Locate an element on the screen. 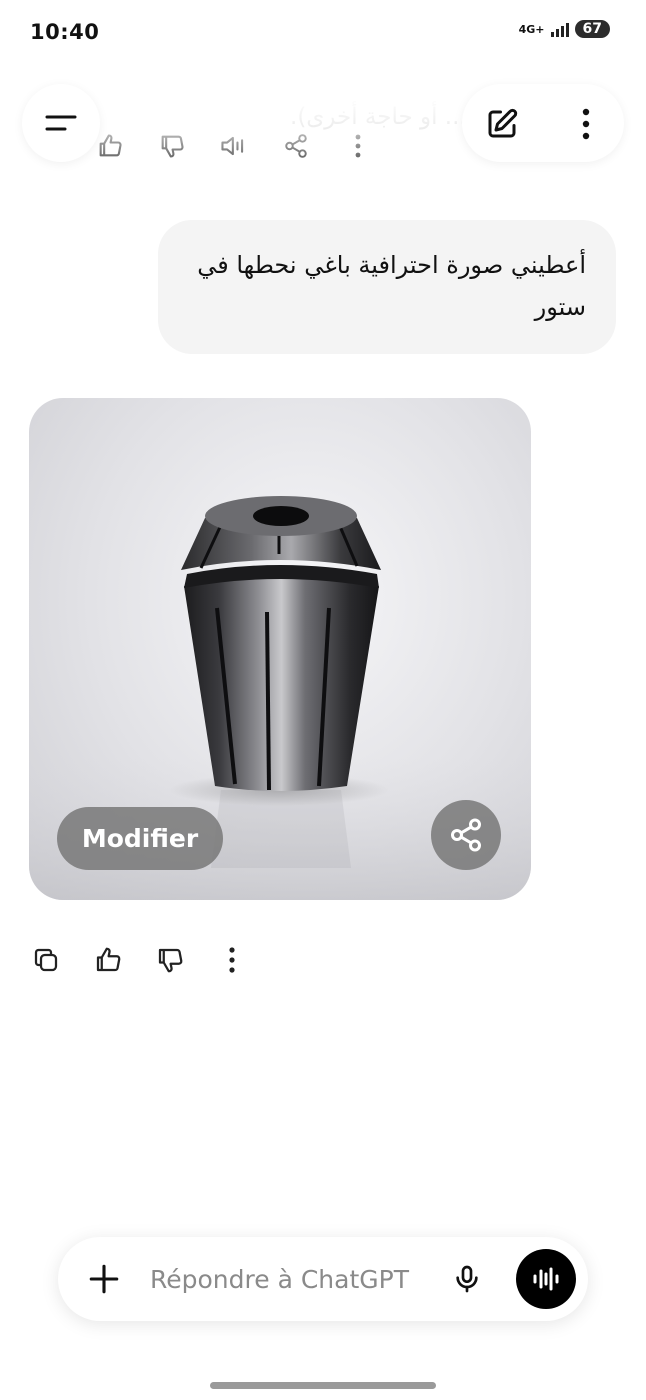 This screenshot has width=646, height=1400. dictation-button is located at coordinates (467, 1279).